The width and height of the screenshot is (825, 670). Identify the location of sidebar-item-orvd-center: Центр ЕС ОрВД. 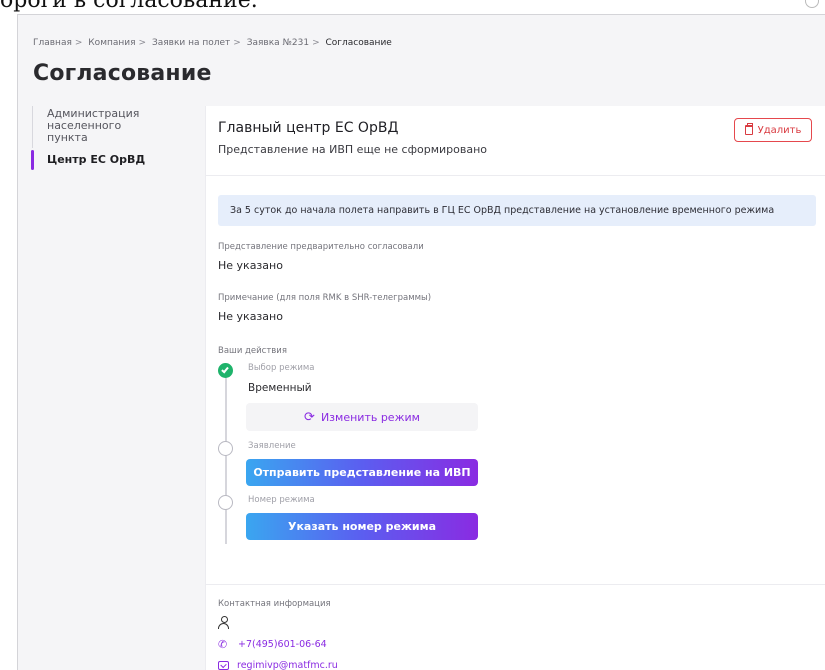
(116, 160).